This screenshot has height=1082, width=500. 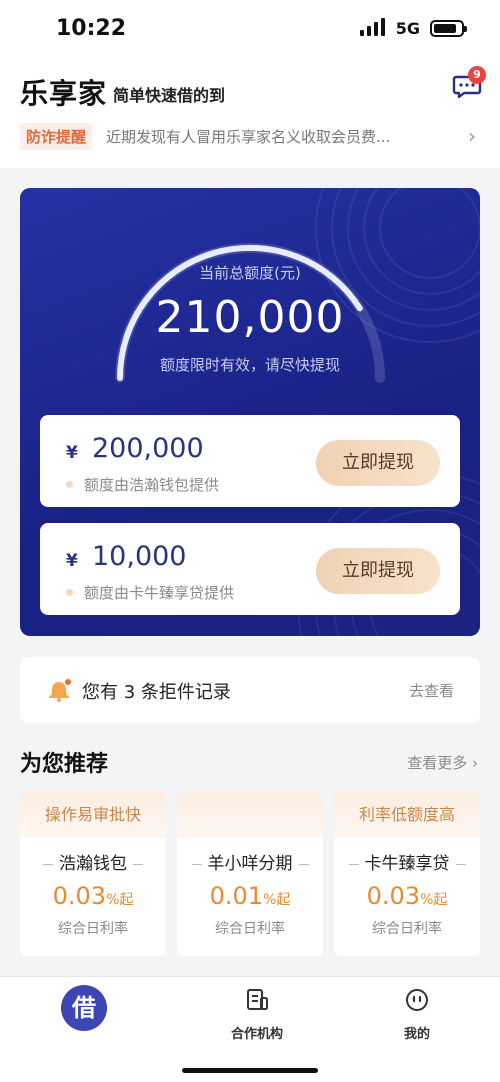 I want to click on product-card: 操作易审批快 浩瀚钱包 0.03%起 综合日利率, so click(x=93, y=874).